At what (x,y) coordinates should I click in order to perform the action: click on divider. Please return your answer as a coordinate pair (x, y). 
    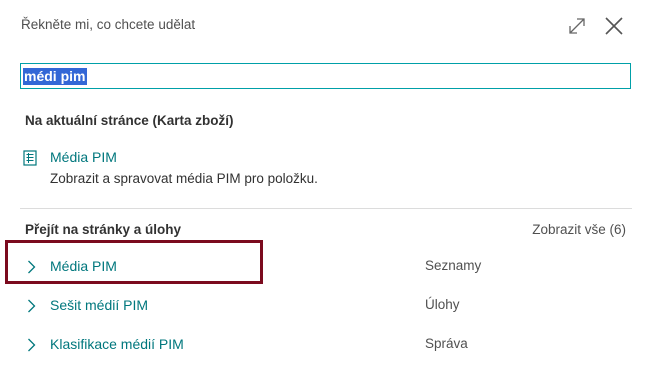
    Looking at the image, I should click on (326, 208).